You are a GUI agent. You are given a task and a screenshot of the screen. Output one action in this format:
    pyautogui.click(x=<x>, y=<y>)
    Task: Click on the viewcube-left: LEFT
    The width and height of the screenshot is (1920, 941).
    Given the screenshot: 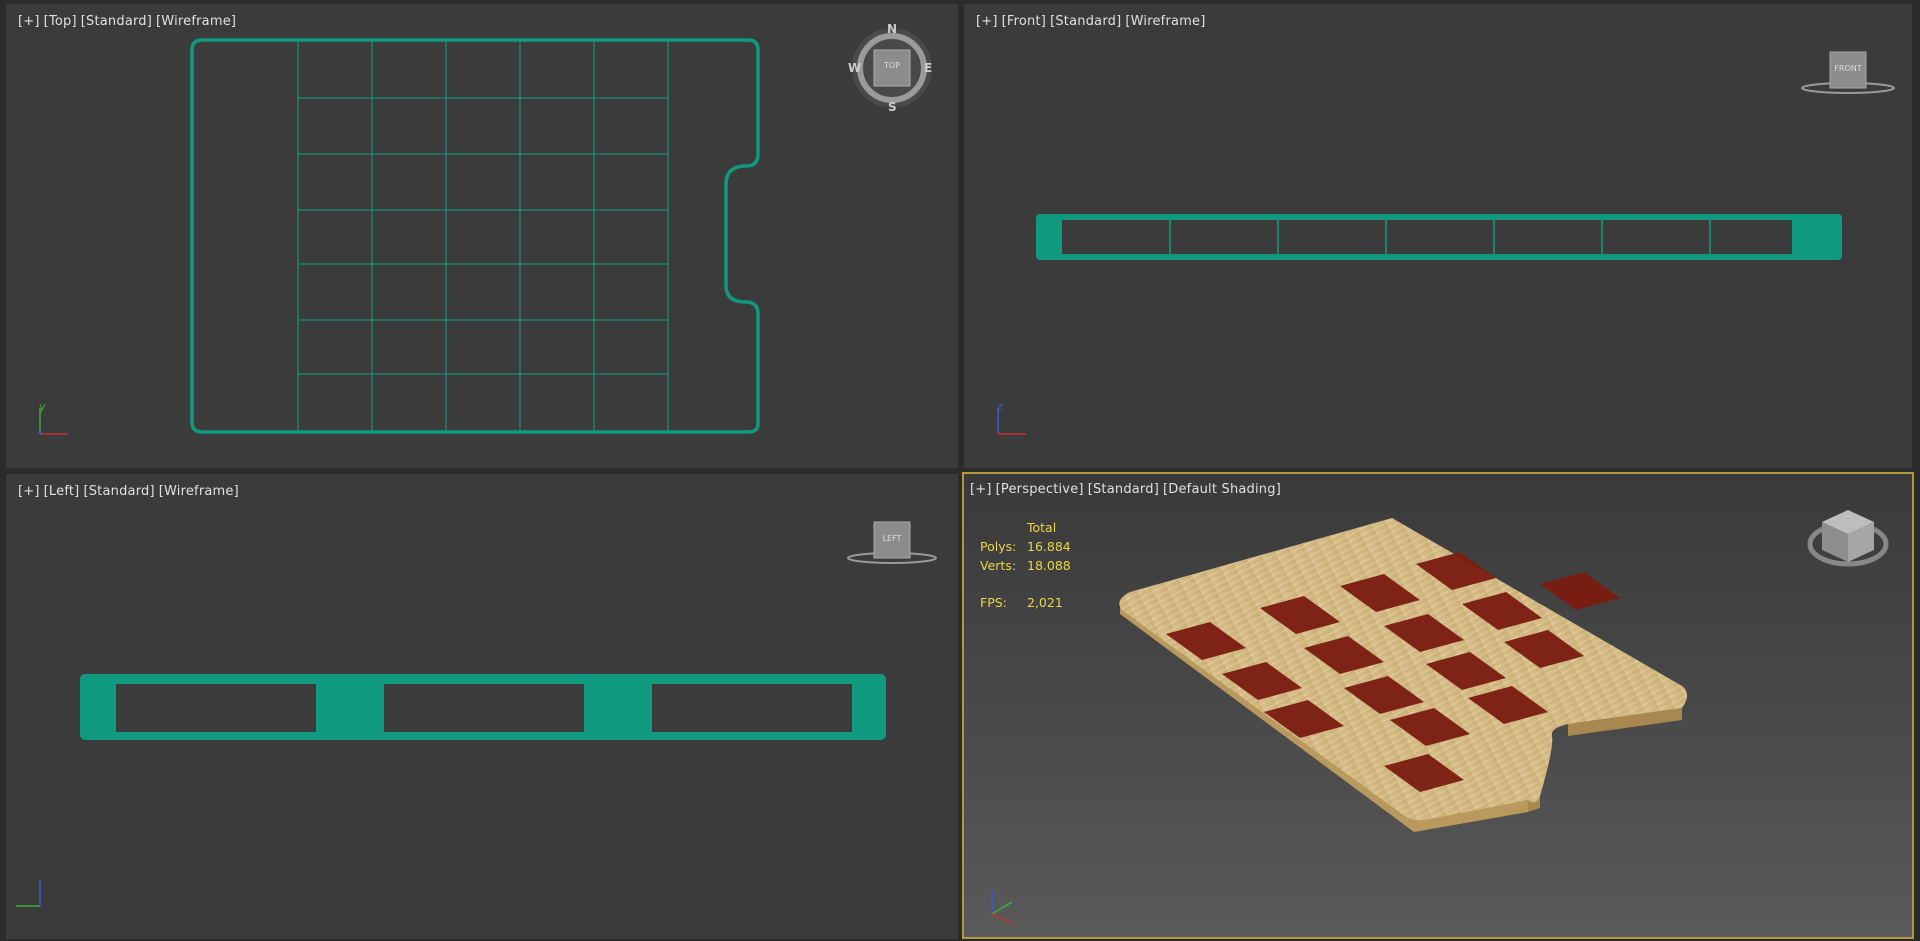 What is the action you would take?
    pyautogui.click(x=892, y=538)
    